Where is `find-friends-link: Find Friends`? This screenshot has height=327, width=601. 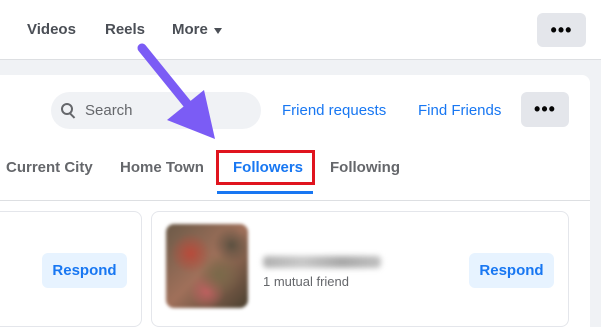 find-friends-link: Find Friends is located at coordinates (459, 110).